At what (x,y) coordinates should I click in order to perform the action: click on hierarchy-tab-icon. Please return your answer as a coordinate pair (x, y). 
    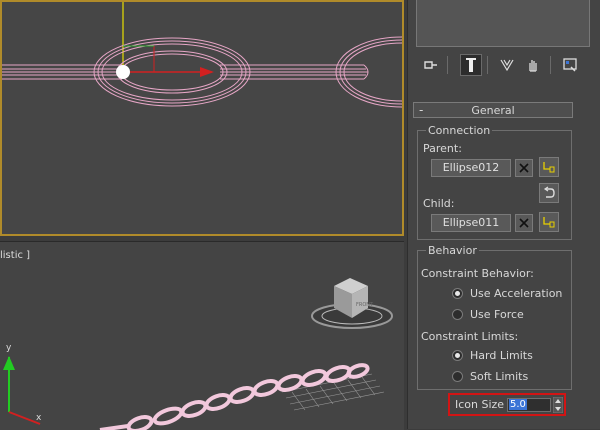
    Looking at the image, I should click on (507, 65).